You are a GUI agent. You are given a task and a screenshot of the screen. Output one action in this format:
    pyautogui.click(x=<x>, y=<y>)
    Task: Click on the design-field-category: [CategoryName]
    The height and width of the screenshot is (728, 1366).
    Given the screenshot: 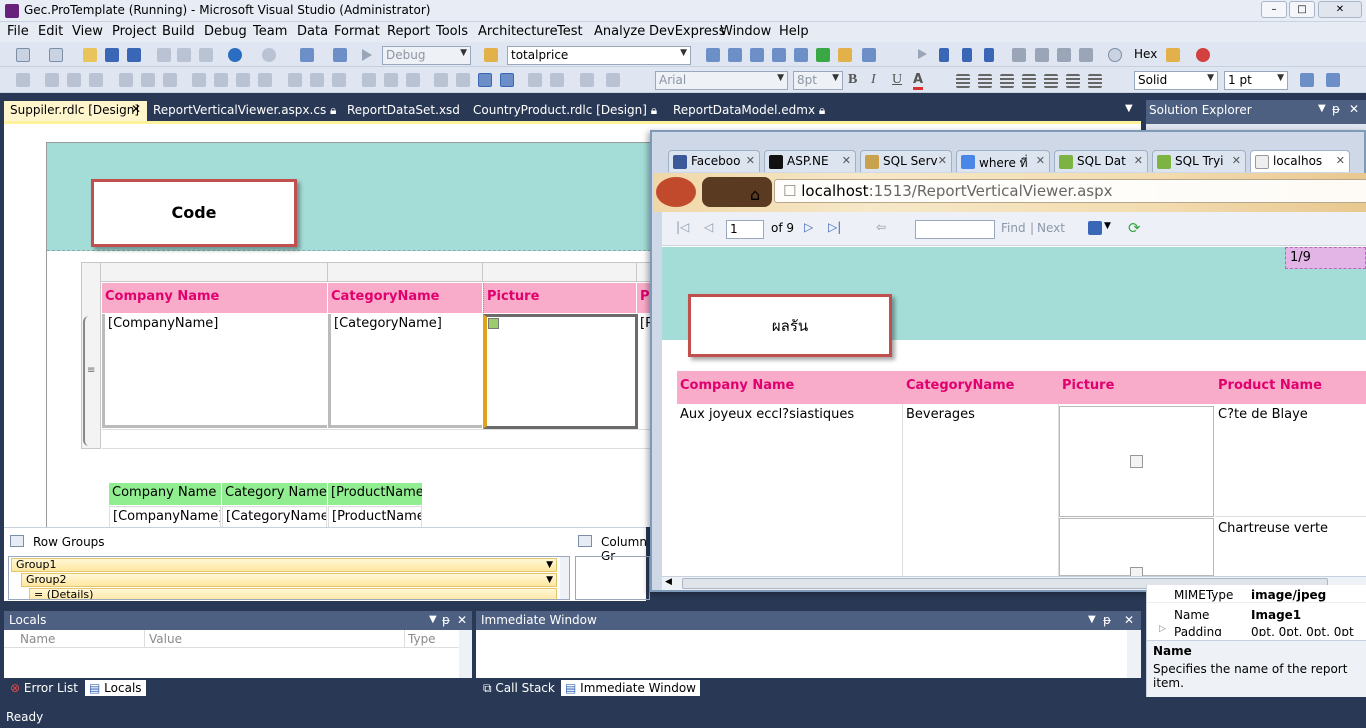 What is the action you would take?
    pyautogui.click(x=405, y=371)
    